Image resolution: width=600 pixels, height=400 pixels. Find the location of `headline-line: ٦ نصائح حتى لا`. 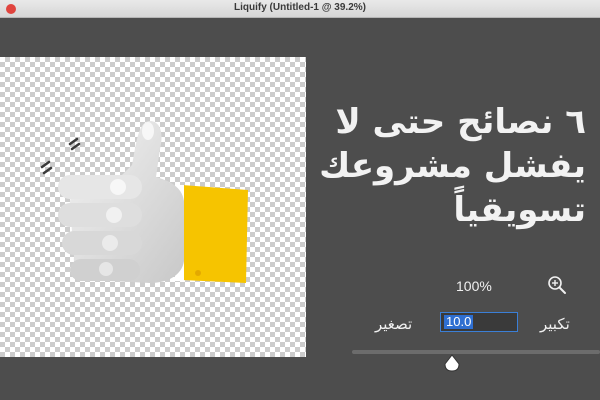

headline-line: ٦ نصائح حتى لا is located at coordinates (460, 122).